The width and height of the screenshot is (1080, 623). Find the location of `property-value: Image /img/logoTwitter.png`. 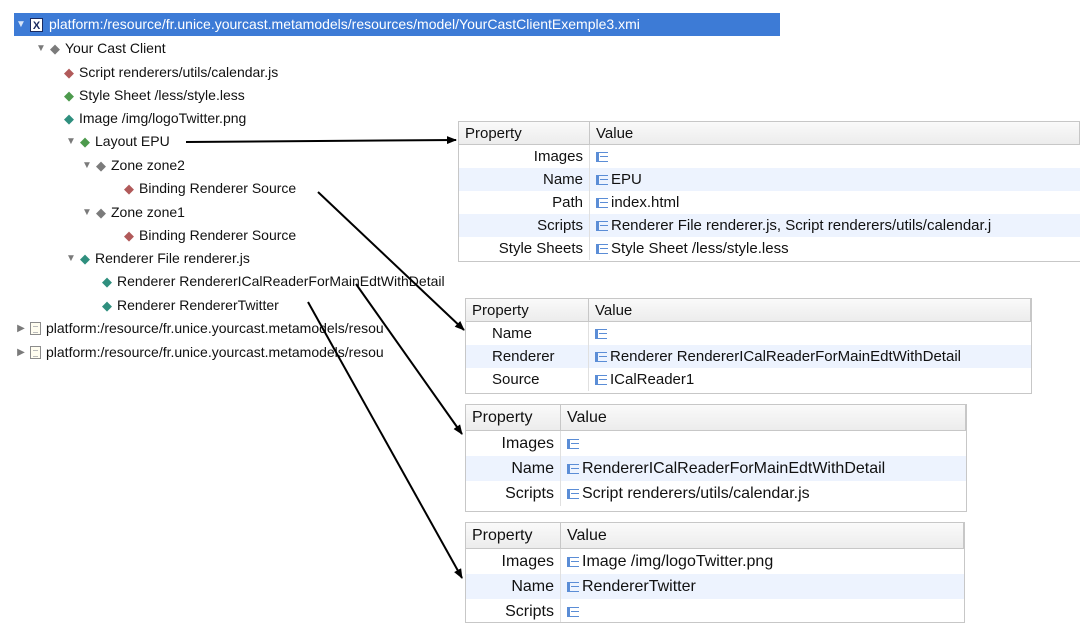

property-value: Image /img/logoTwitter.png is located at coordinates (762, 561).